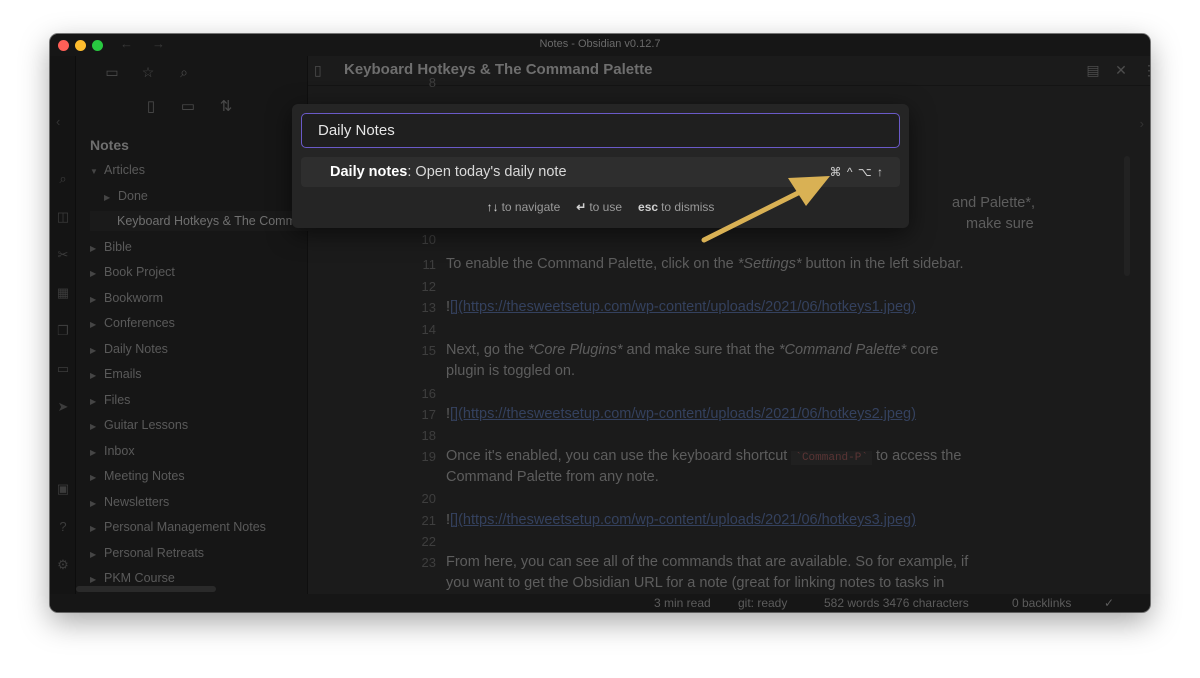 Image resolution: width=1200 pixels, height=678 pixels. What do you see at coordinates (199, 374) in the screenshot?
I see `tree-item: ▶ Emails` at bounding box center [199, 374].